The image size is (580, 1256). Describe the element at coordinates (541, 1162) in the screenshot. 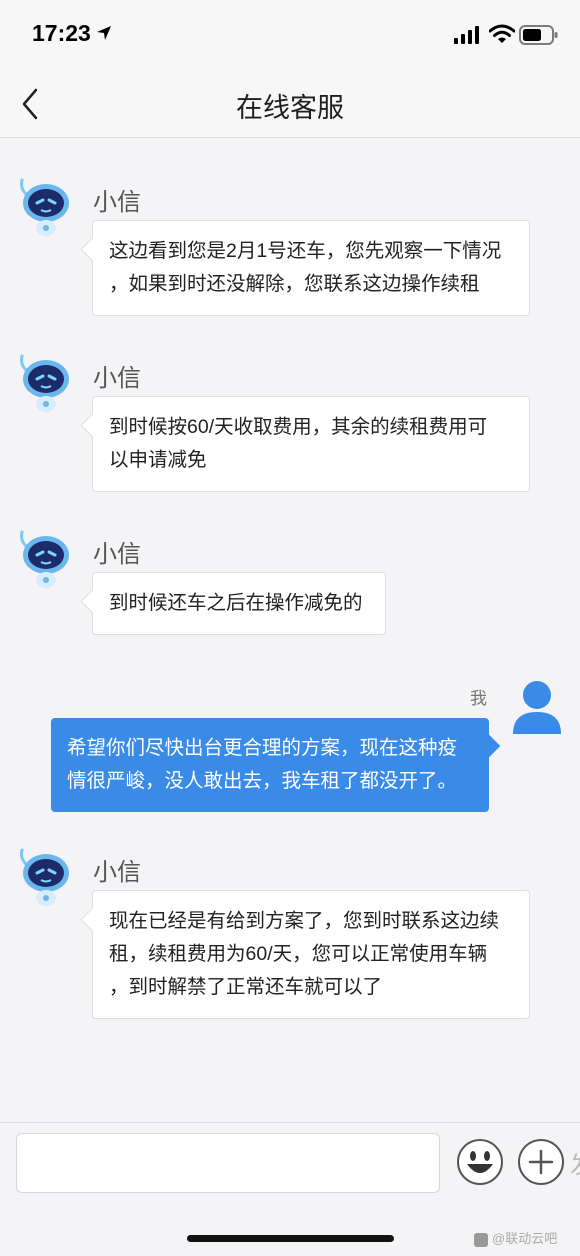

I see `plus-circle-icon` at that location.